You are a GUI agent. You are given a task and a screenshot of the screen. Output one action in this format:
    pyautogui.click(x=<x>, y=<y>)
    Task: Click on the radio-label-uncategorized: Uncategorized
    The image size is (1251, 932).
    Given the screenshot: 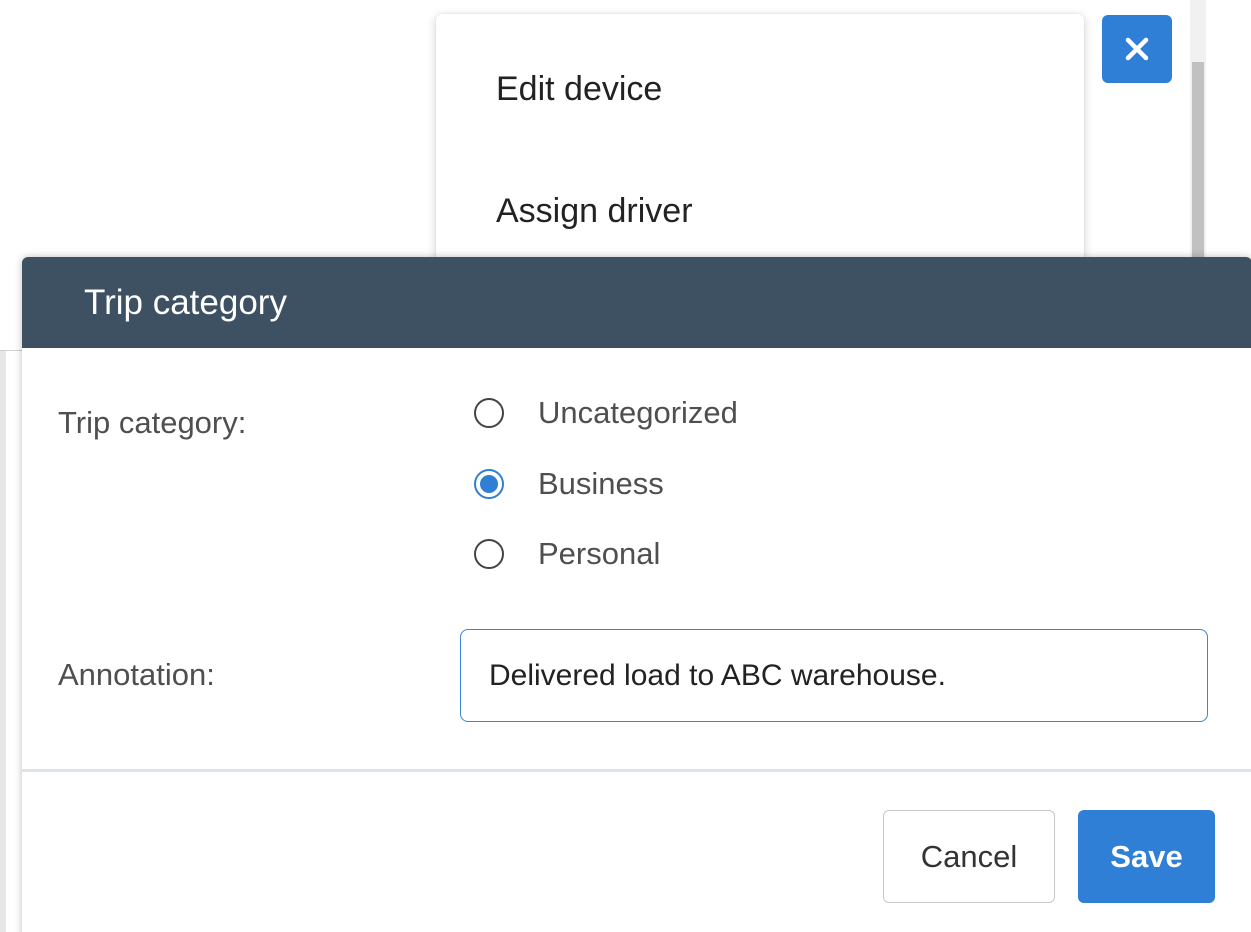 What is the action you would take?
    pyautogui.click(x=638, y=412)
    